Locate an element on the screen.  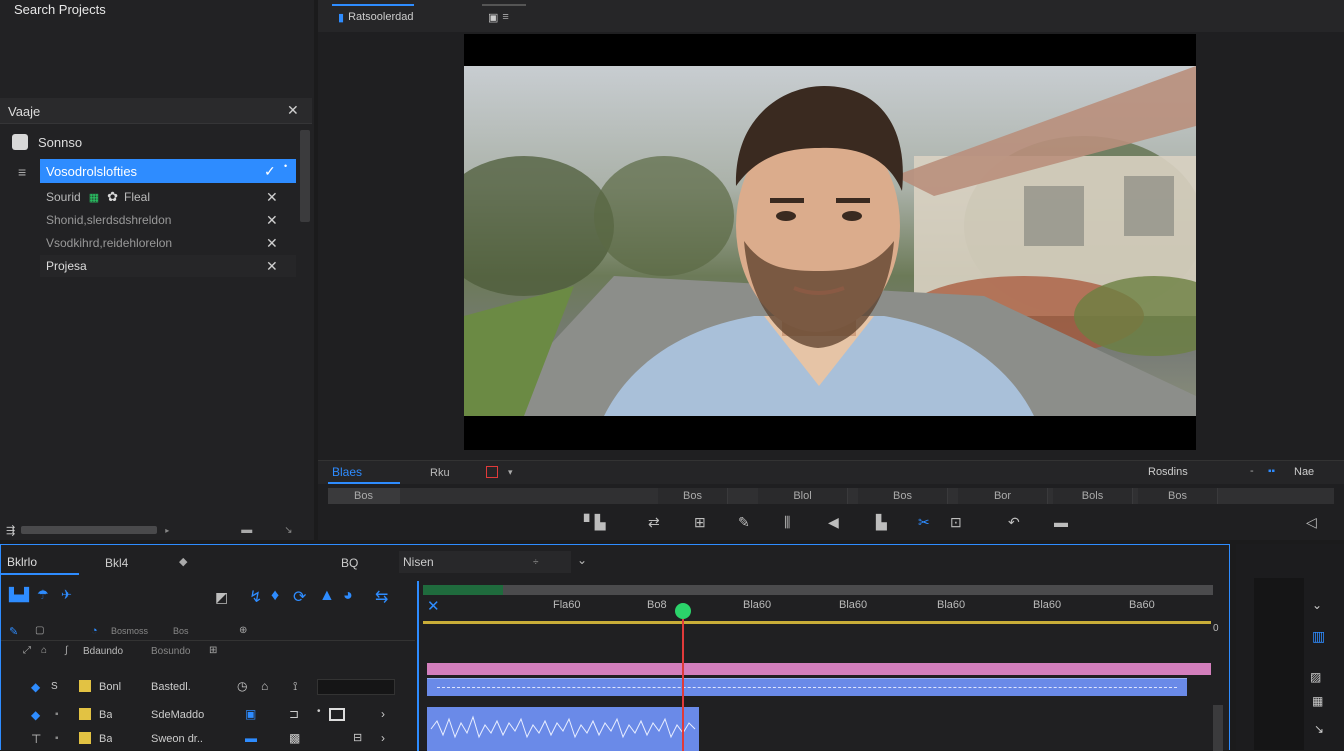
monitor-label-2: Rku is located at coordinates (440, 473).